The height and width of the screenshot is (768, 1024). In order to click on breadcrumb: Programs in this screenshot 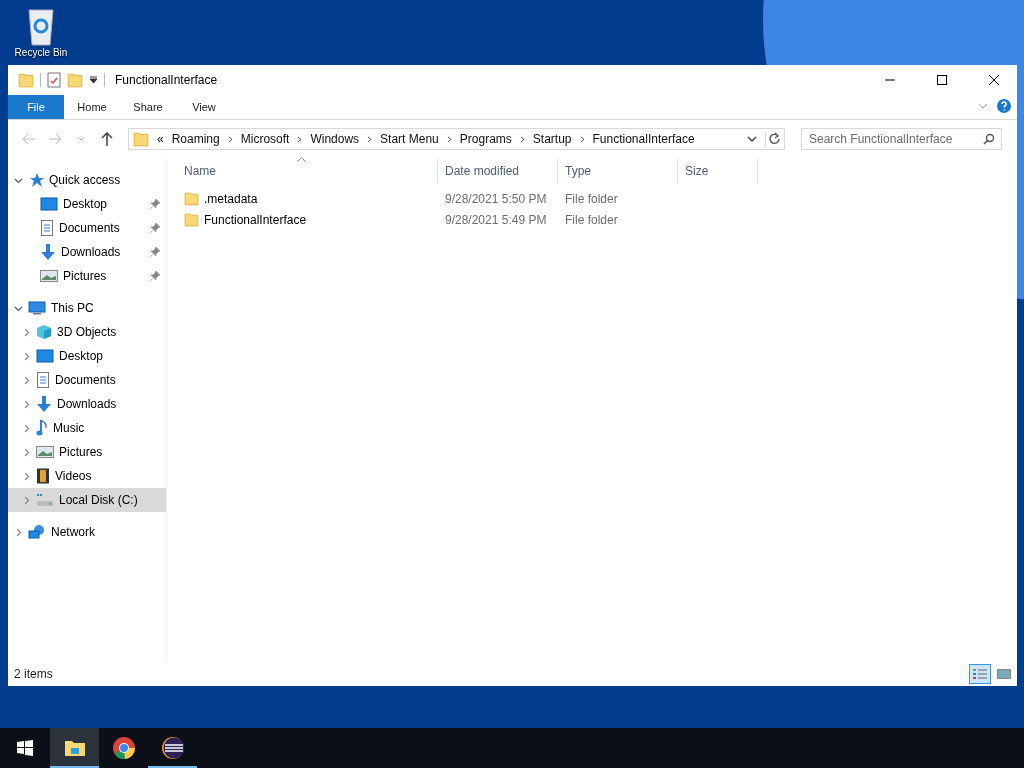, I will do `click(485, 139)`.